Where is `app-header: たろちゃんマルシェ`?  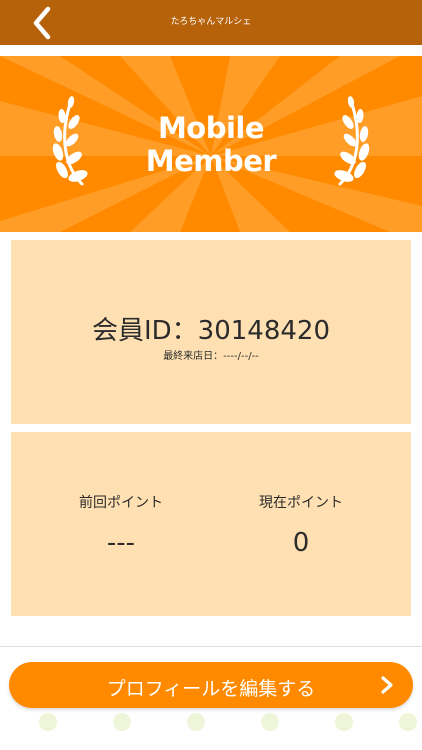 app-header: たろちゃんマルシェ is located at coordinates (211, 22).